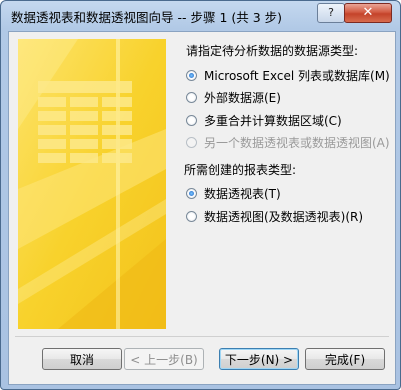 This screenshot has height=390, width=401. I want to click on option-multiple-ranges: 多重合并计算数据区域(C), so click(264, 120).